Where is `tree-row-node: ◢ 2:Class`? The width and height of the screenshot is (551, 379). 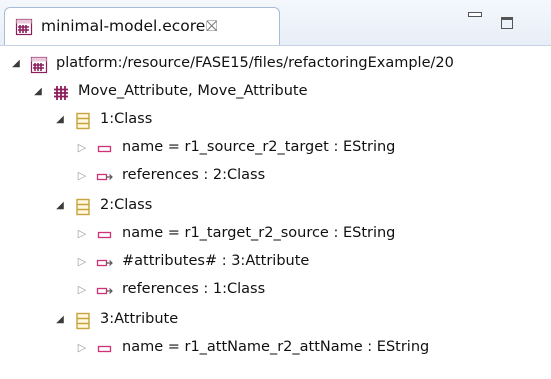
tree-row-node: ◢ 2:Class is located at coordinates (275, 207).